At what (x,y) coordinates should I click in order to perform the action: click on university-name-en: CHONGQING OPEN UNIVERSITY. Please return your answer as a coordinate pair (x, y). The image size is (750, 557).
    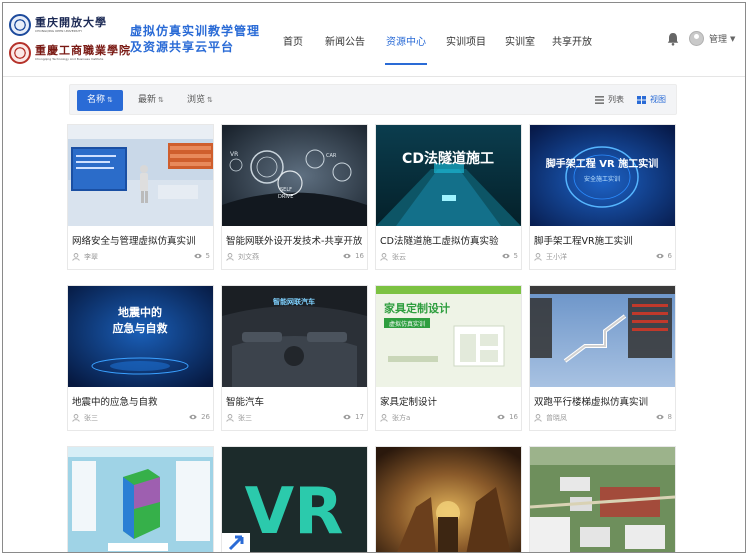
    Looking at the image, I should click on (59, 31).